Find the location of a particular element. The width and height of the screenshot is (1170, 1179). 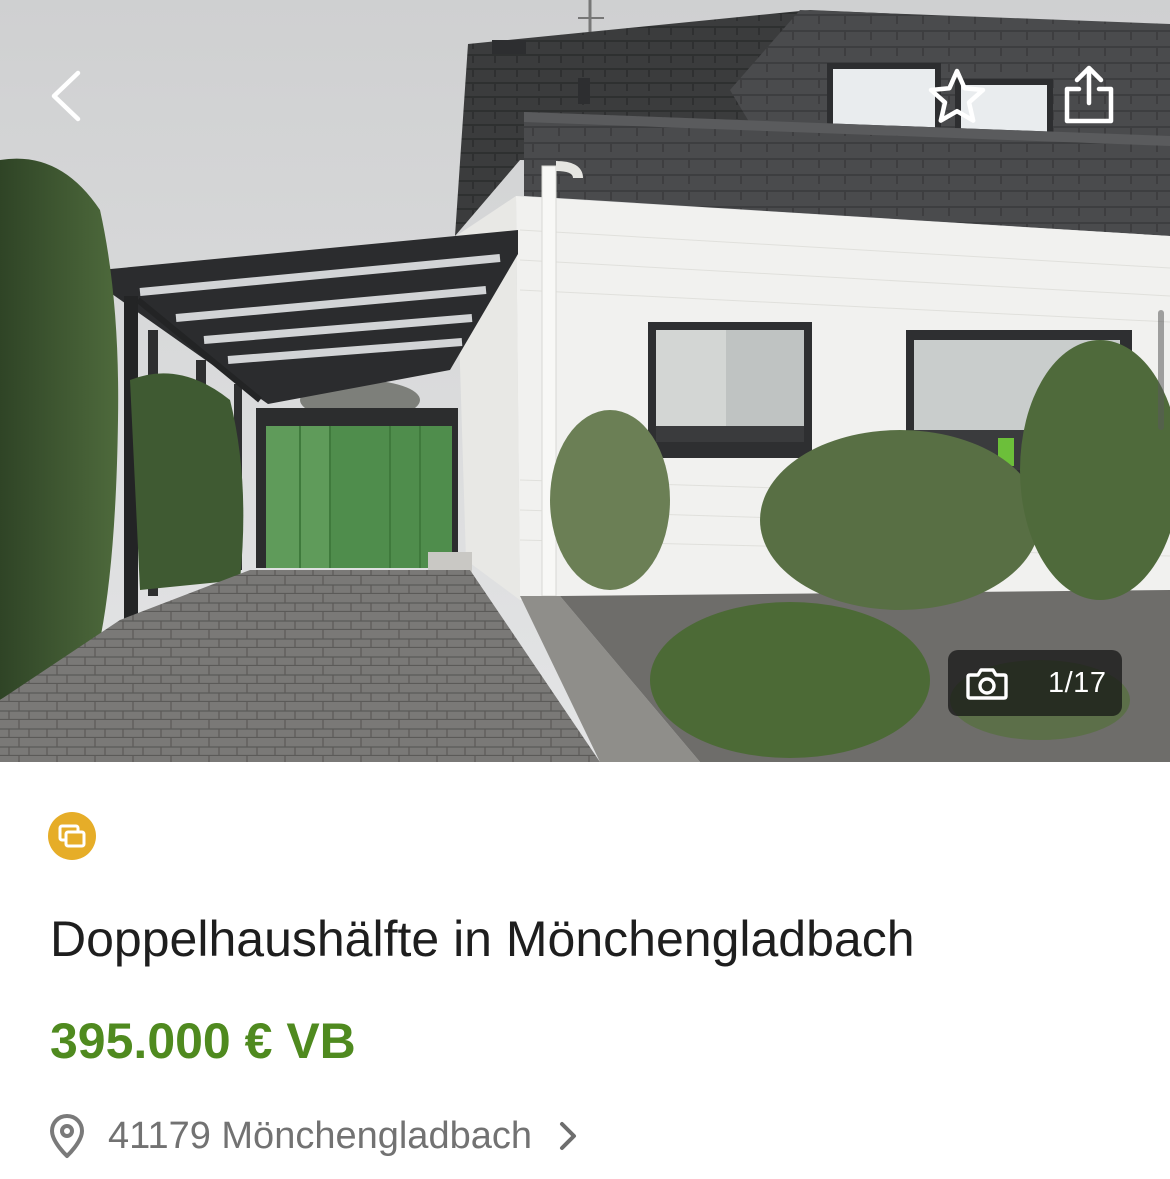

listing-title: Doppelhaushälfte in Mönchengladbach is located at coordinates (482, 939).